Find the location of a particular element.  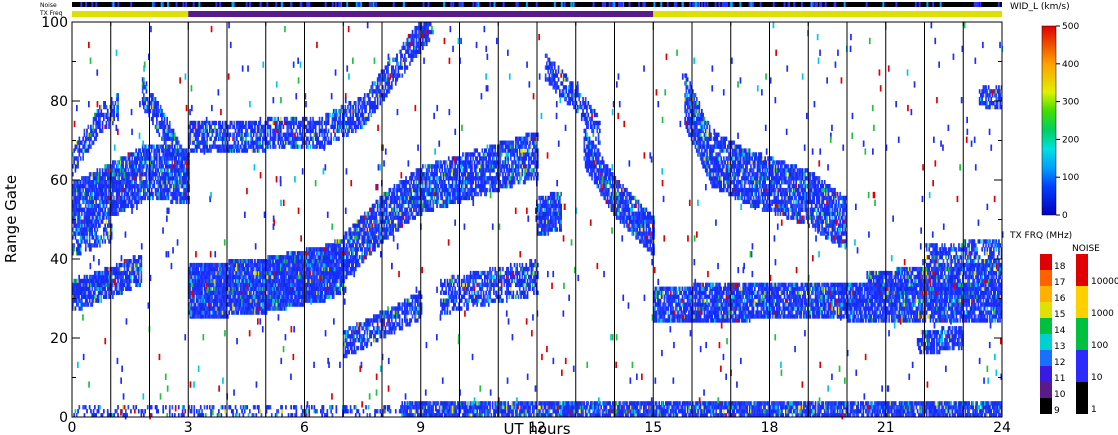

noise-bar-label: Noise is located at coordinates (48, 5).